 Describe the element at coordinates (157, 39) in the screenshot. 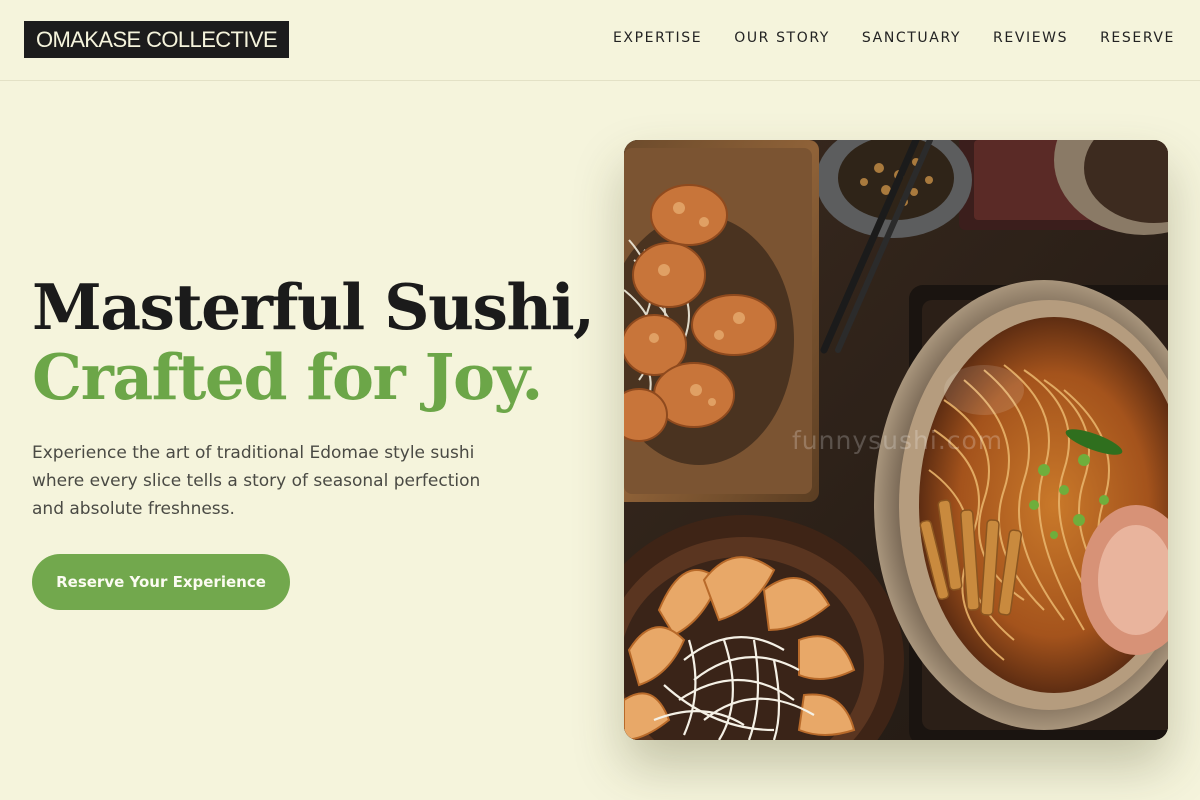

I see `brand-logo: OMAKASE COLLECTIVE` at that location.